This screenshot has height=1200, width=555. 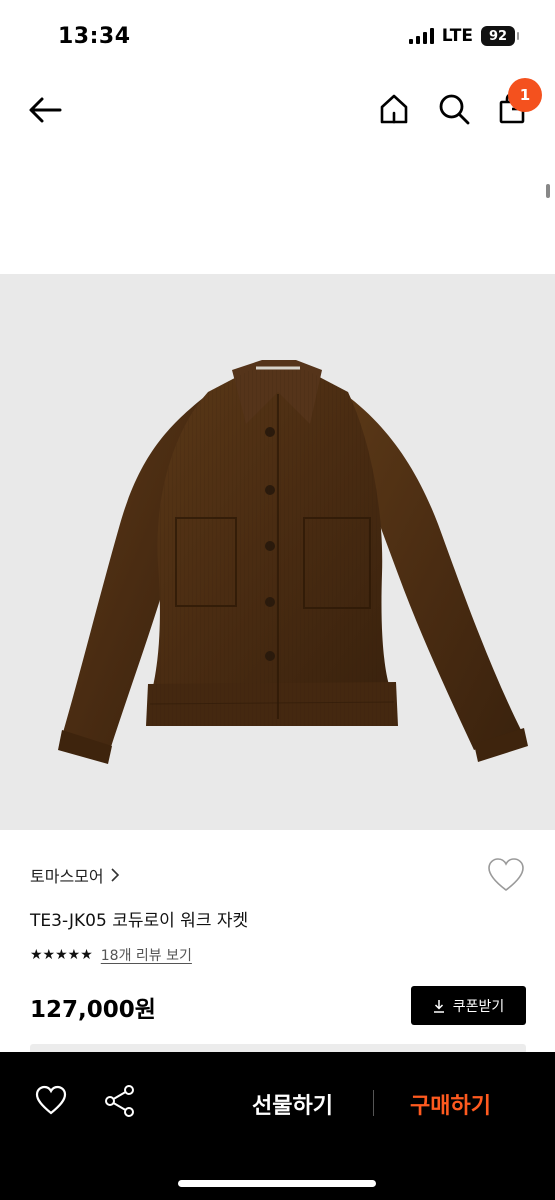 I want to click on status-time: 13:34, so click(x=94, y=36).